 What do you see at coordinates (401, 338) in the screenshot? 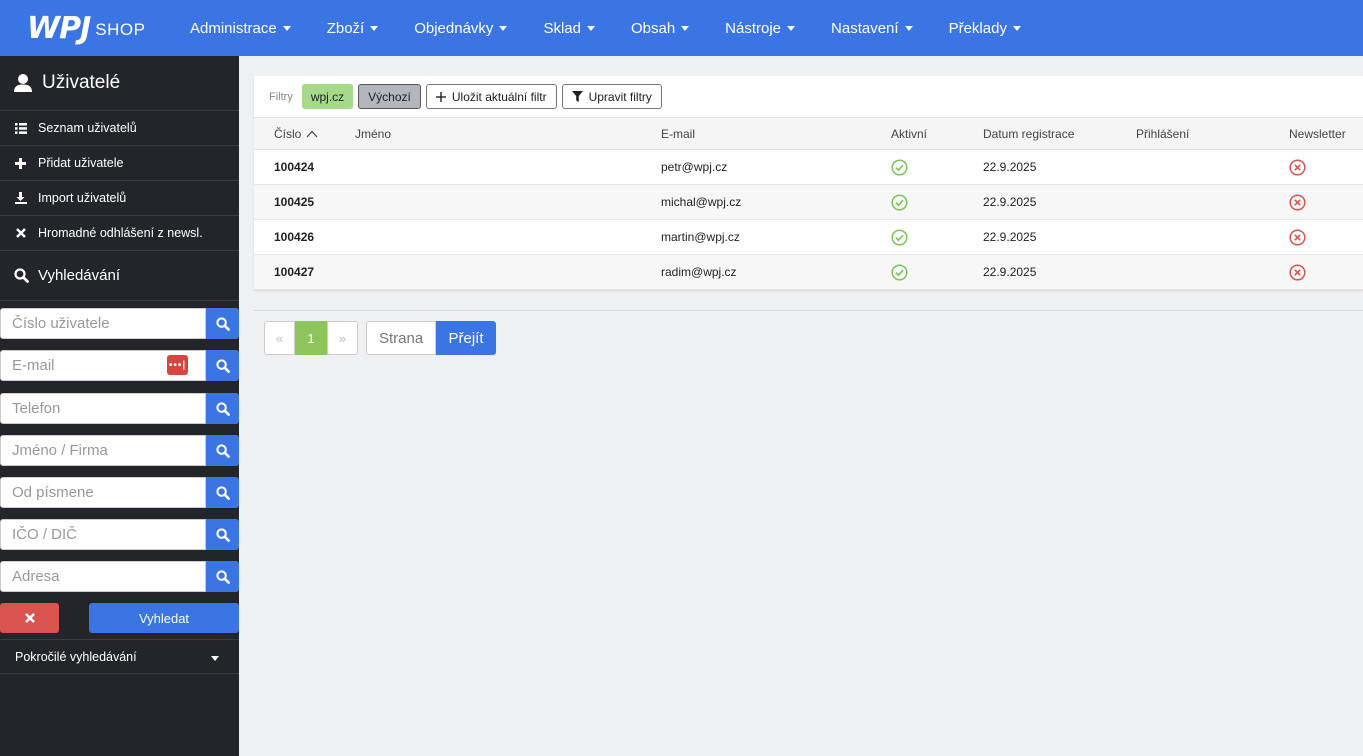
I see `page-number-input` at bounding box center [401, 338].